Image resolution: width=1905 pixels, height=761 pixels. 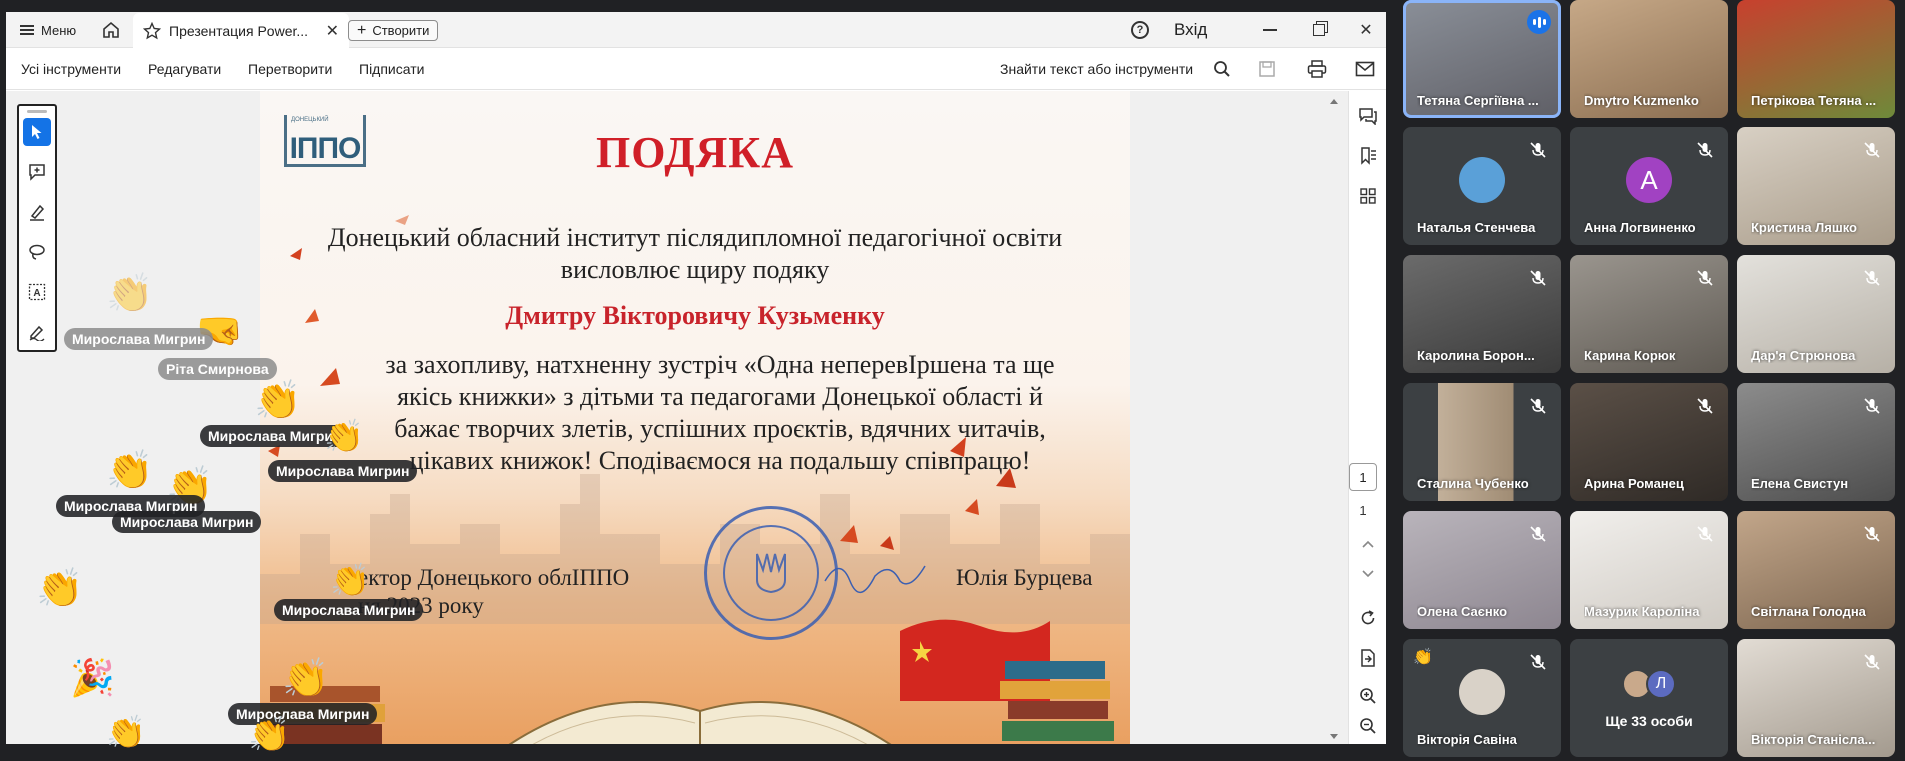 What do you see at coordinates (1649, 180) in the screenshot?
I see `avatar: A` at bounding box center [1649, 180].